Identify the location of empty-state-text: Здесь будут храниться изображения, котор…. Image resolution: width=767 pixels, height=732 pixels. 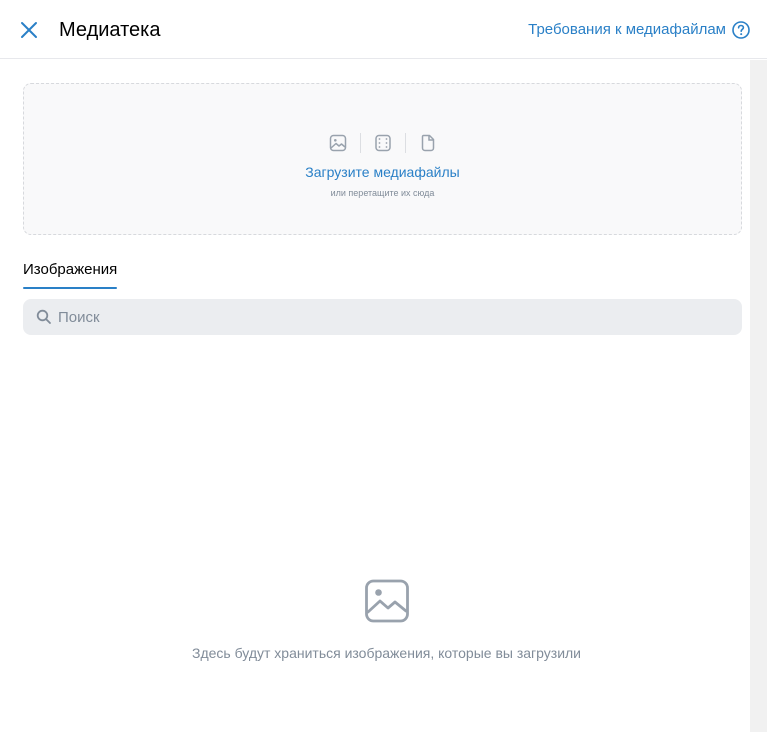
(386, 653).